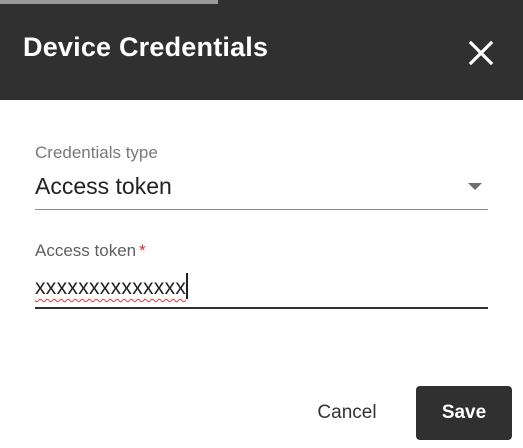  I want to click on close-button, so click(481, 53).